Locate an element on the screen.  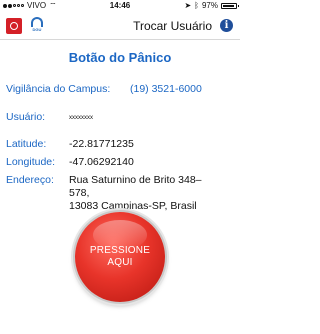
address-line-2: 13083 Campinas-SP, Brasil is located at coordinates (133, 206).